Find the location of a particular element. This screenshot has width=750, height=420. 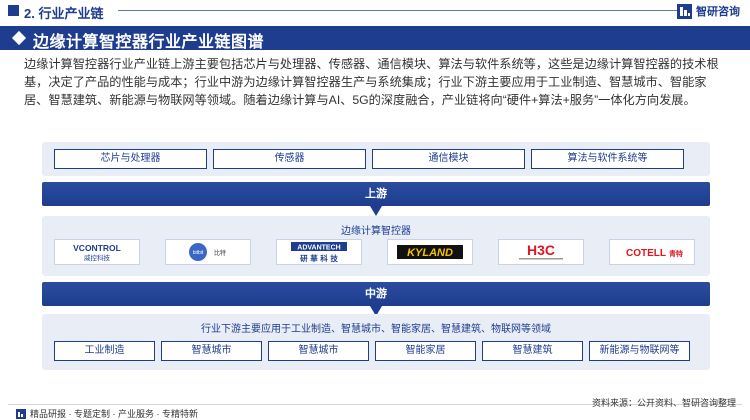

company-logo-h3c: H3C is located at coordinates (541, 252).